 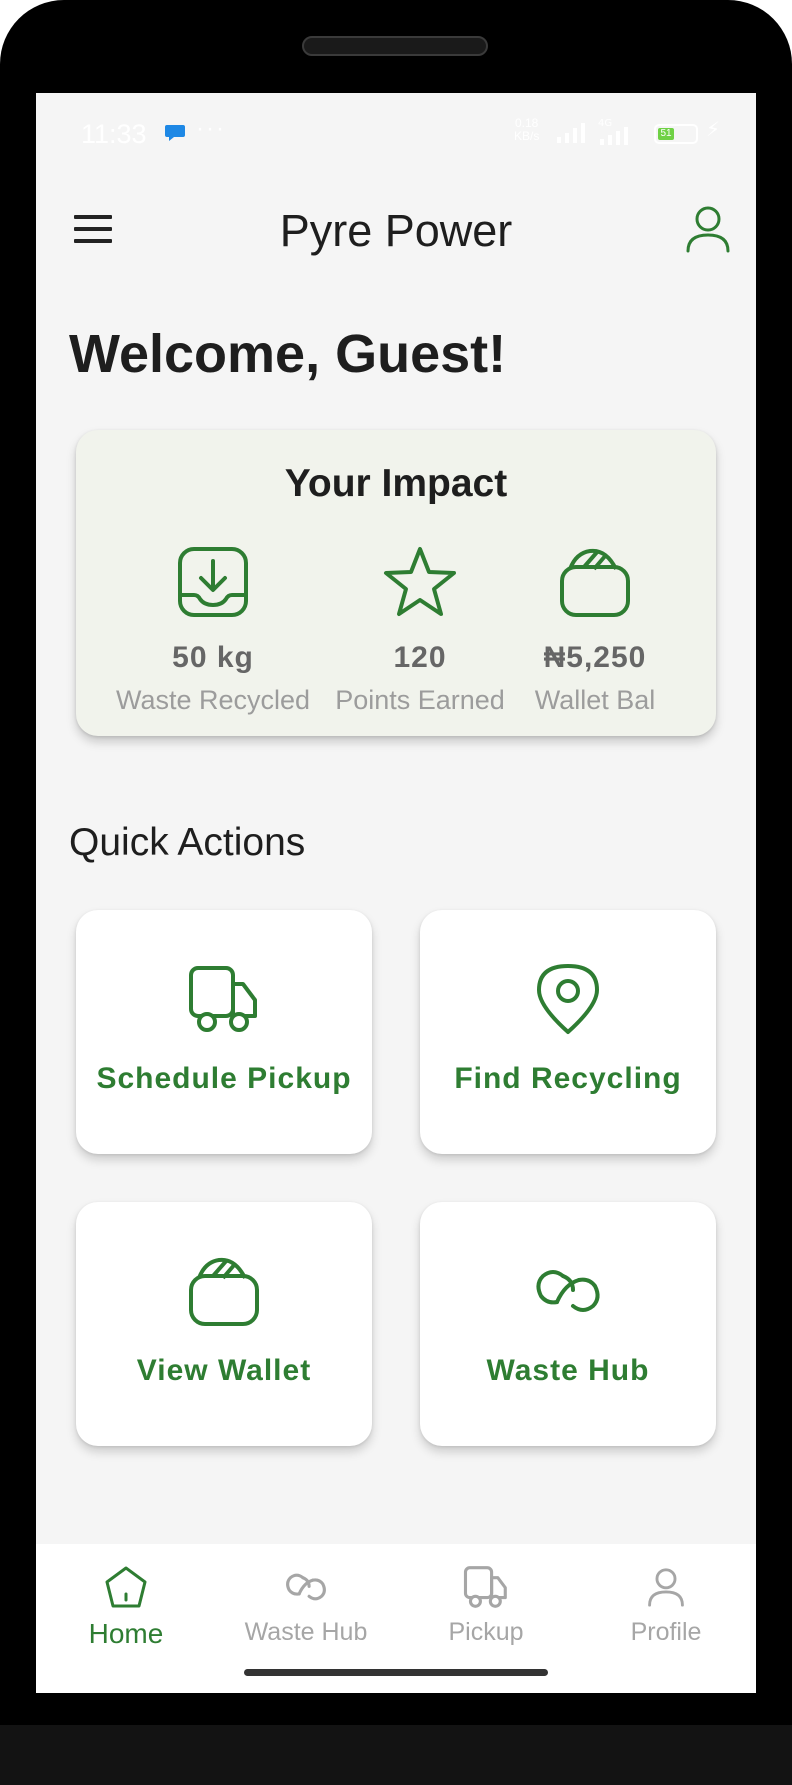 What do you see at coordinates (568, 999) in the screenshot?
I see `location-pin-icon` at bounding box center [568, 999].